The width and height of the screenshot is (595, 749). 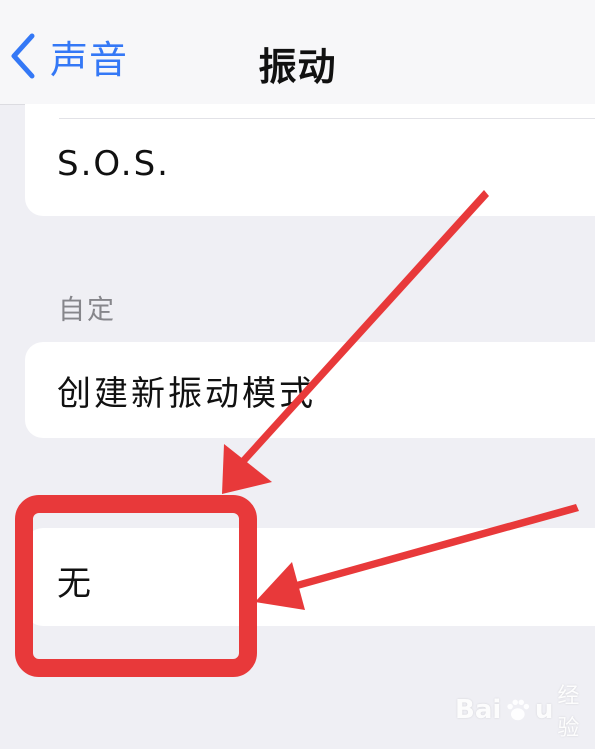 What do you see at coordinates (87, 310) in the screenshot?
I see `custom-section-header: 自定` at bounding box center [87, 310].